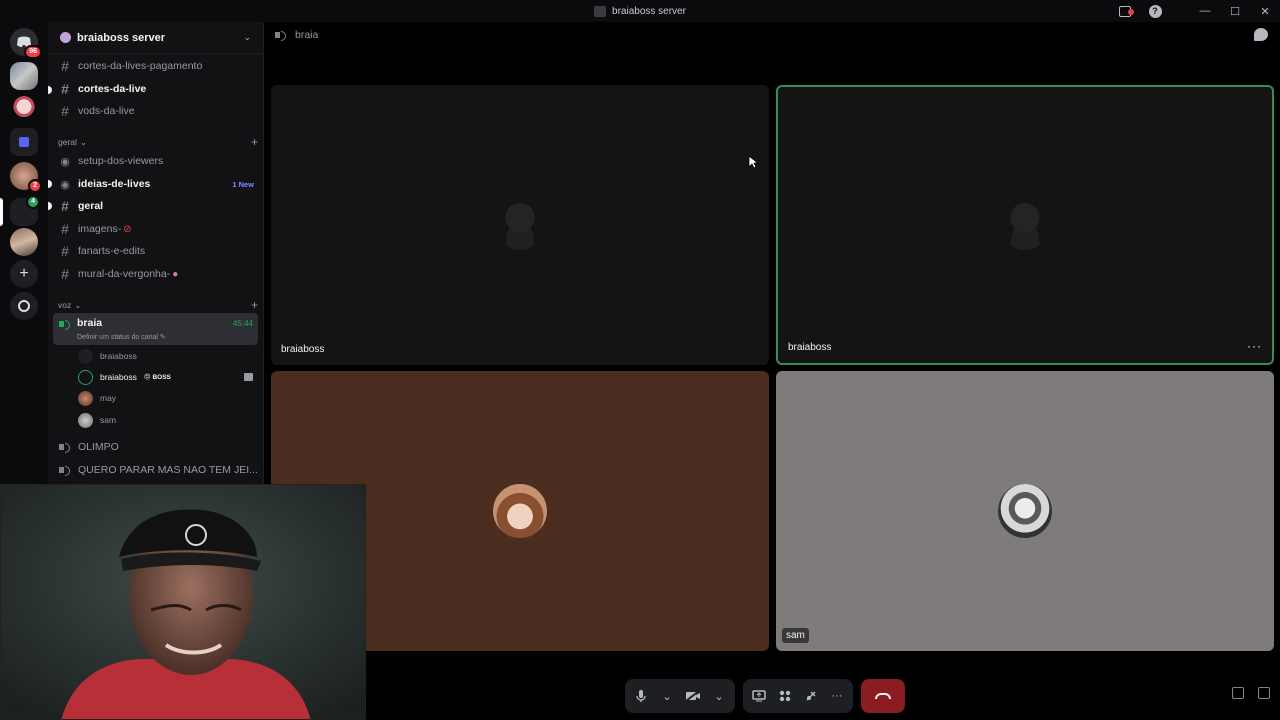 This screenshot has width=1280, height=720. I want to click on voice-channel-braia: braia Definir um status do canal ✎ 45:44, so click(155, 329).